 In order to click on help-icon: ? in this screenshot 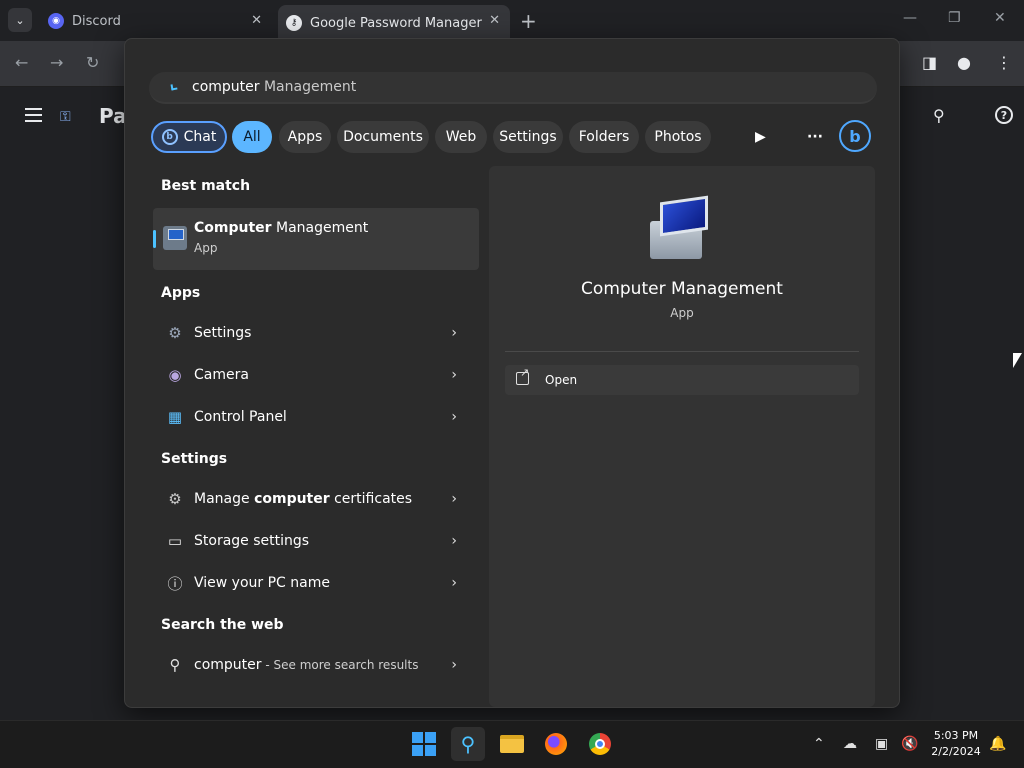, I will do `click(1004, 115)`.